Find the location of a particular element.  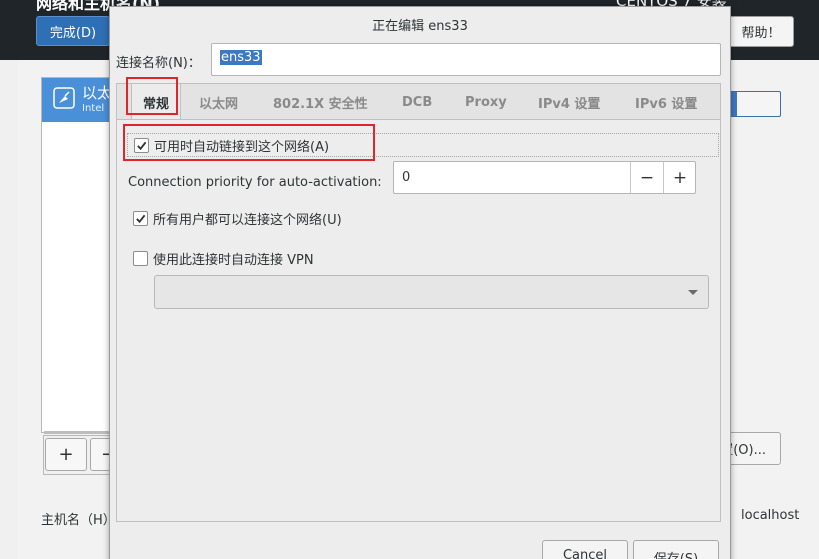

tab-ethernet: 以太网 is located at coordinates (218, 102).